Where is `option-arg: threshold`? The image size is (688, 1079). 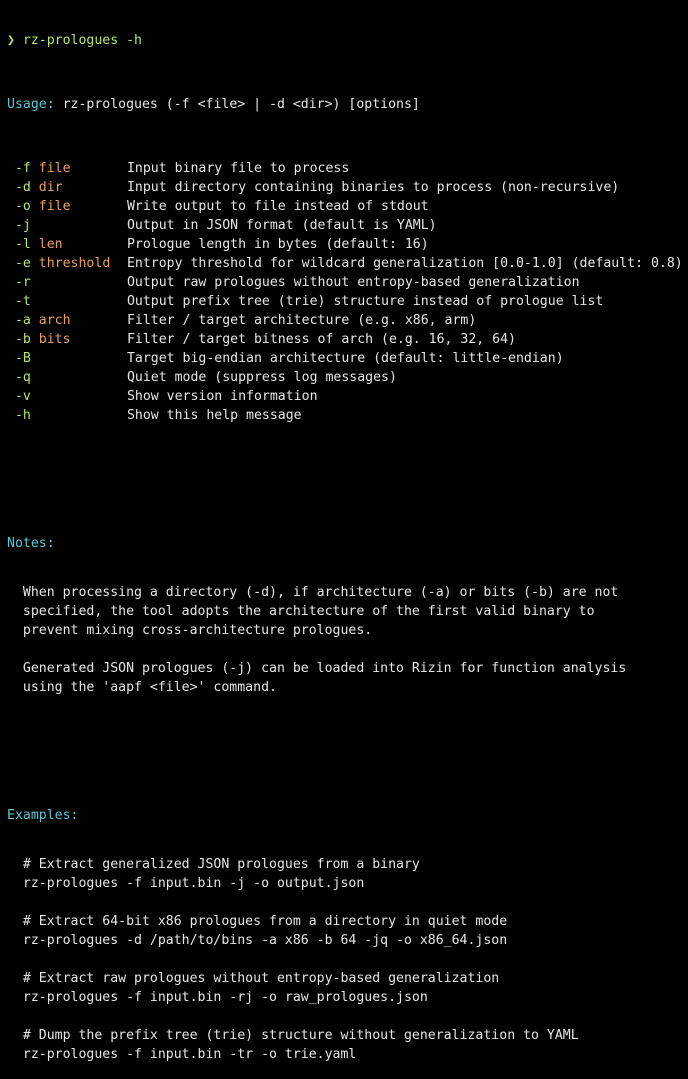
option-arg: threshold is located at coordinates (74, 263).